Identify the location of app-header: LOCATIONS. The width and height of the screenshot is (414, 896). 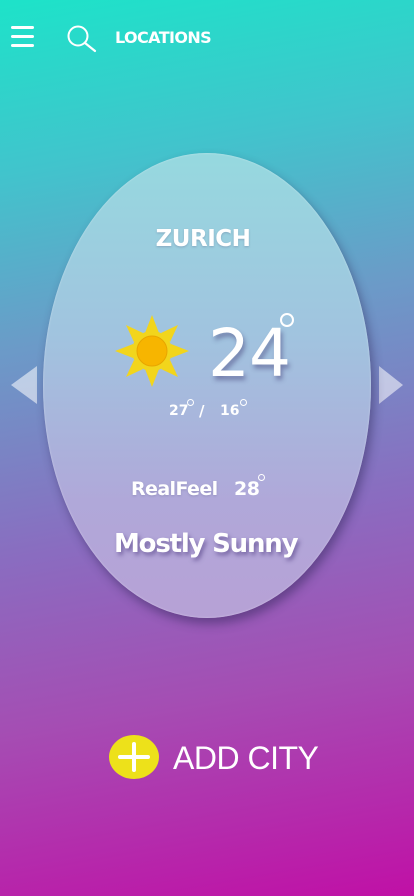
(207, 38).